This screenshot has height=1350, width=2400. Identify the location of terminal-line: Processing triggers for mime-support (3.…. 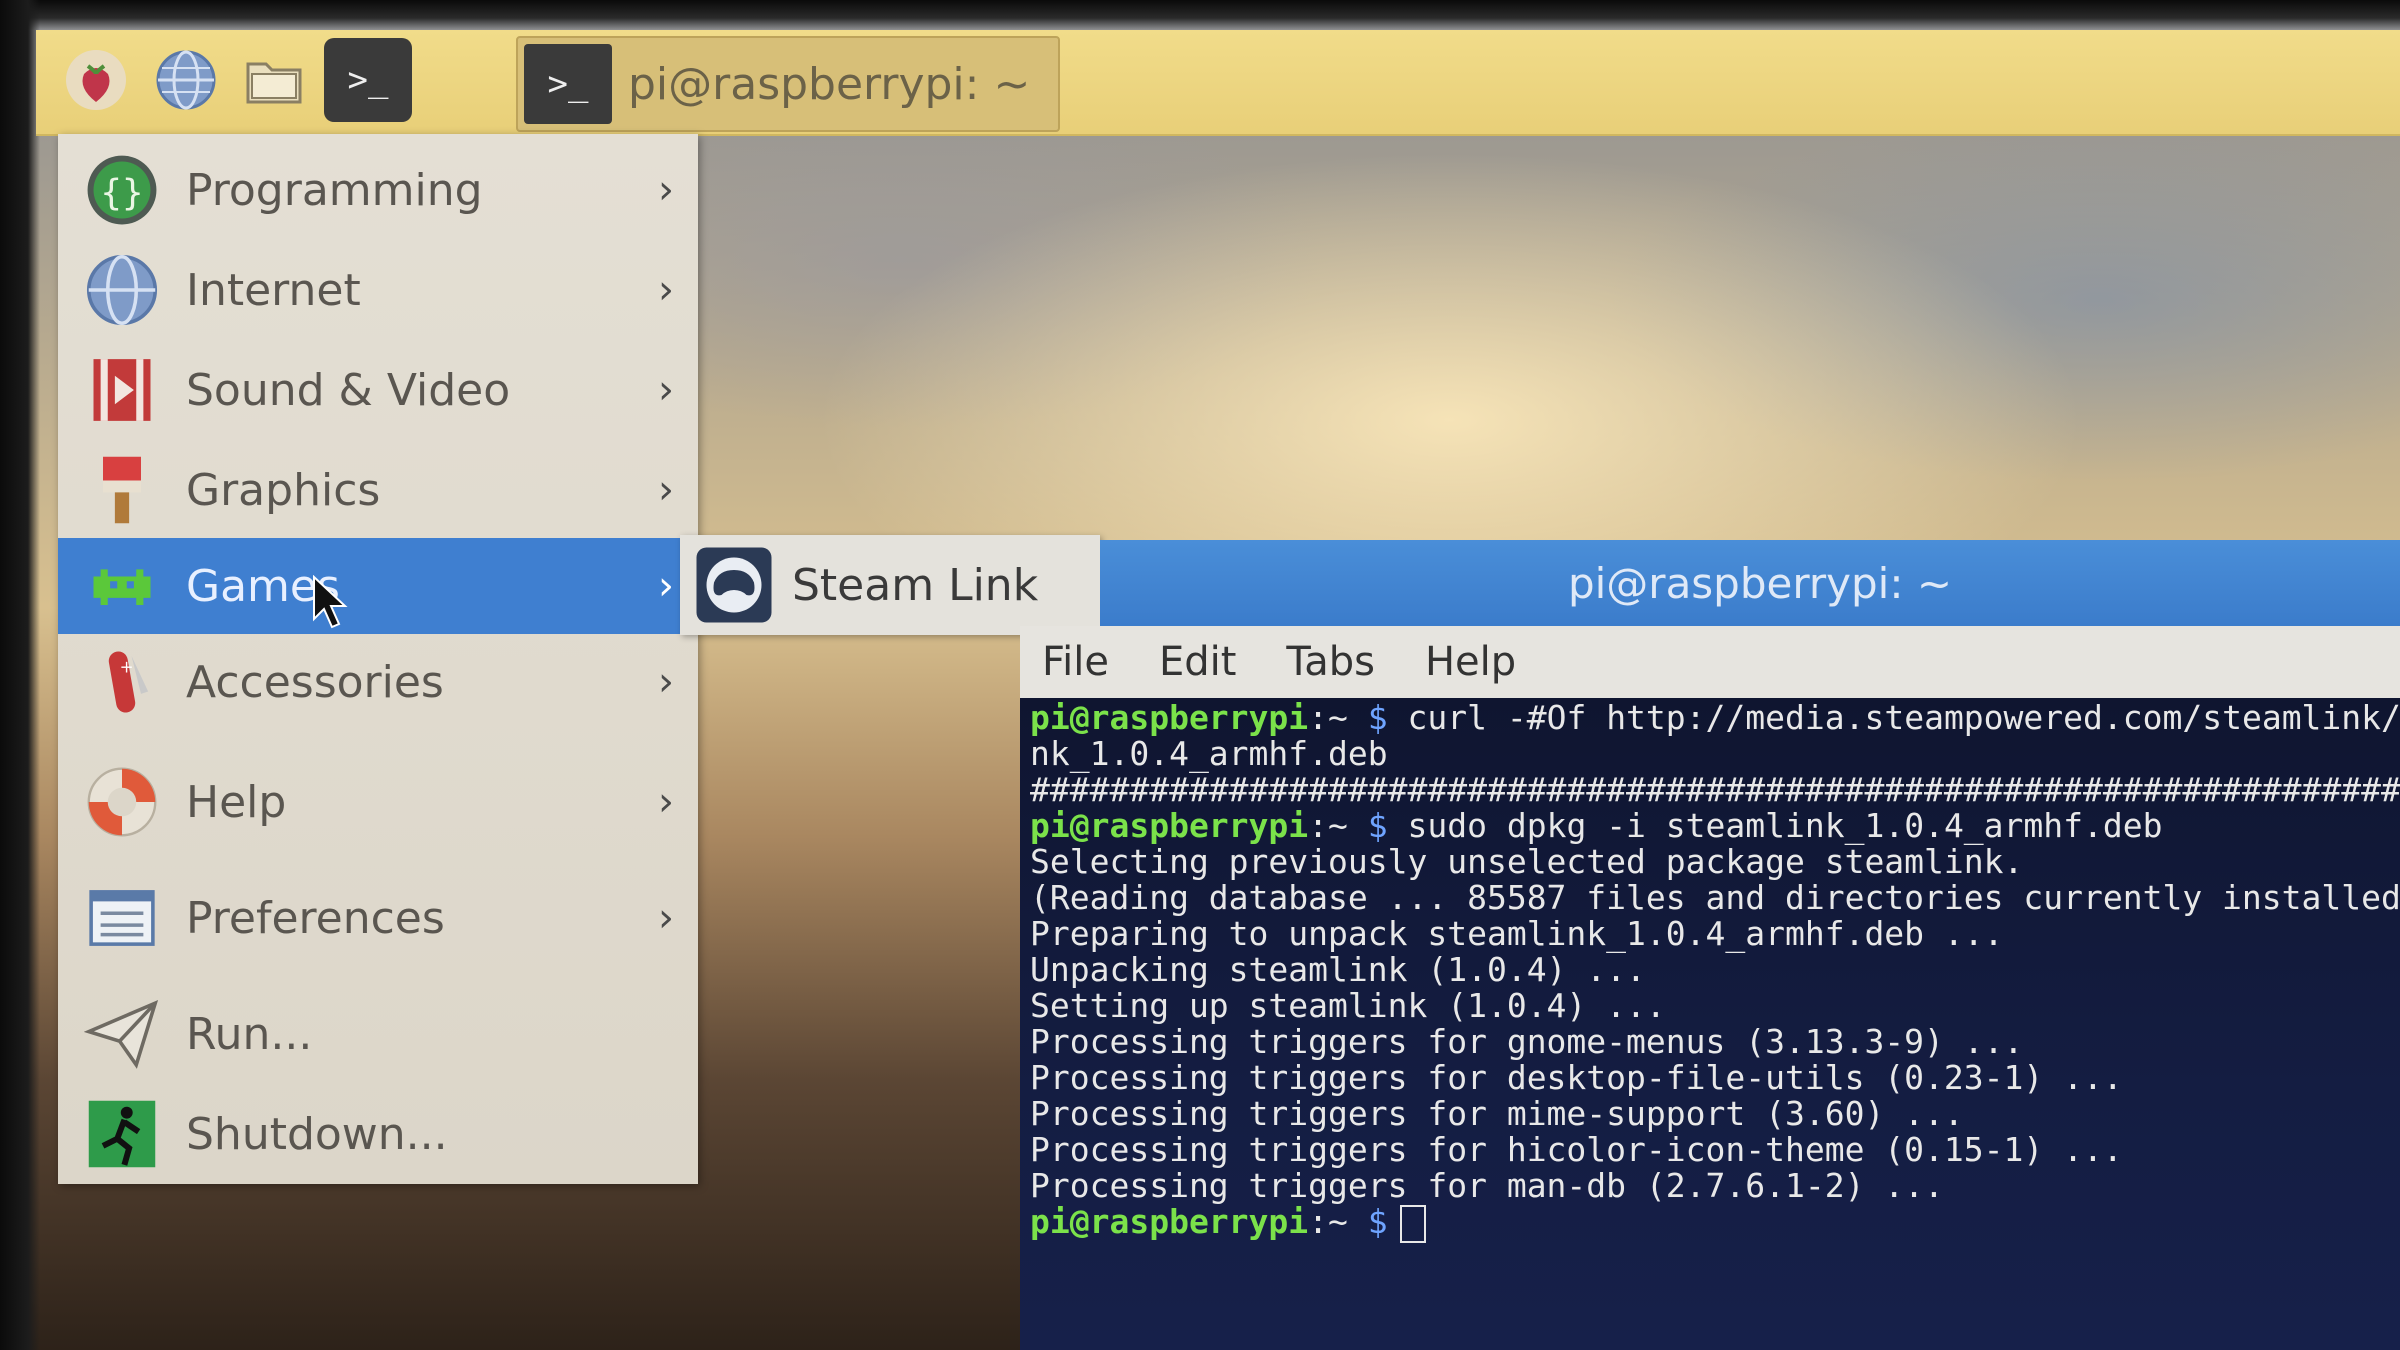
(1497, 1113).